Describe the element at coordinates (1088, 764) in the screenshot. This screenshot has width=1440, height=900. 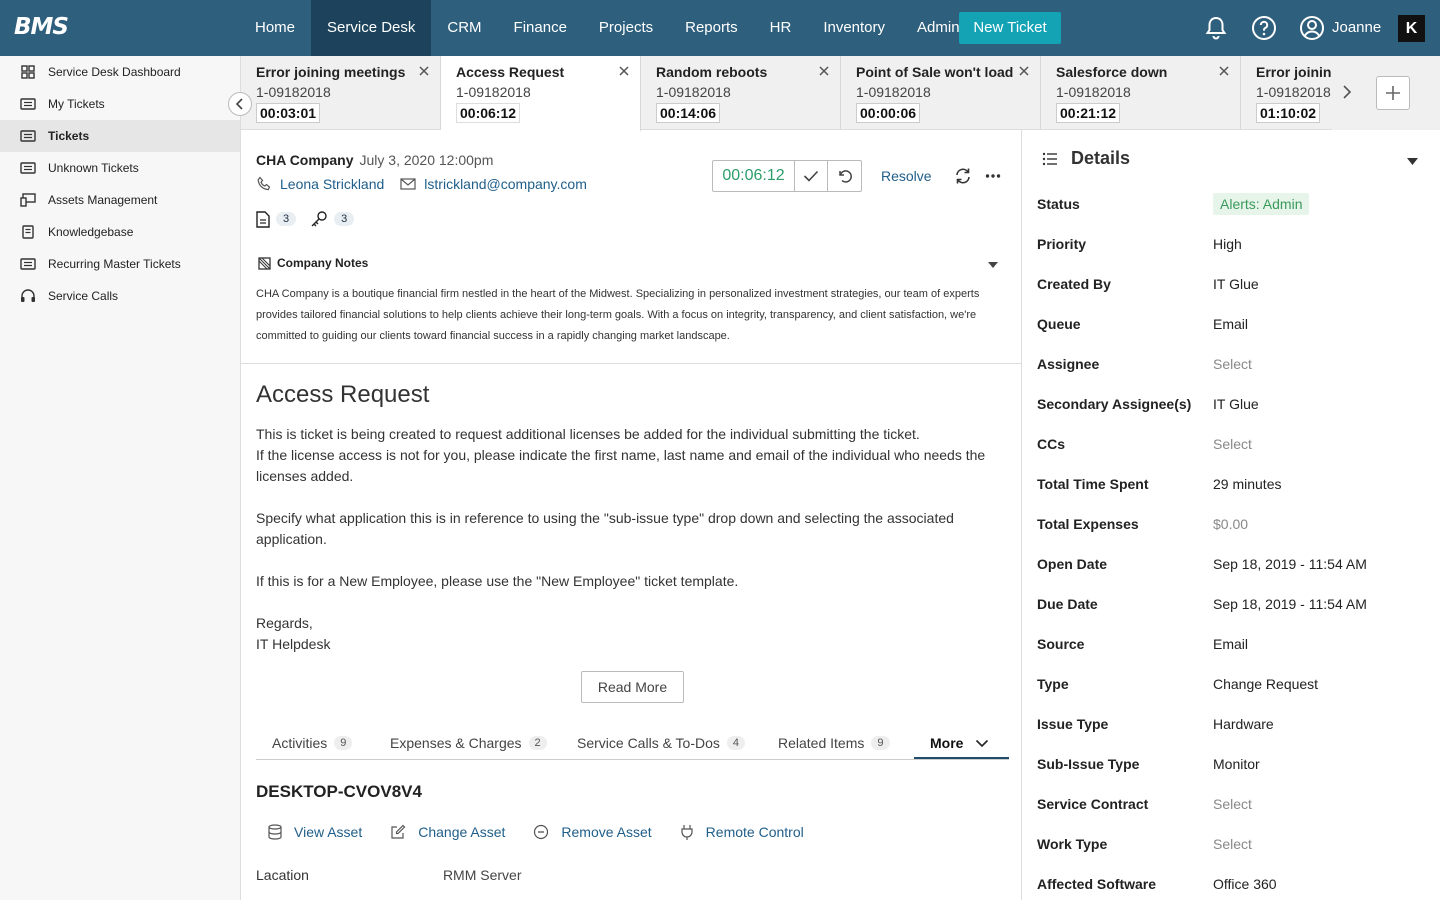
I see `detail-label: Sub-Issue Type` at that location.